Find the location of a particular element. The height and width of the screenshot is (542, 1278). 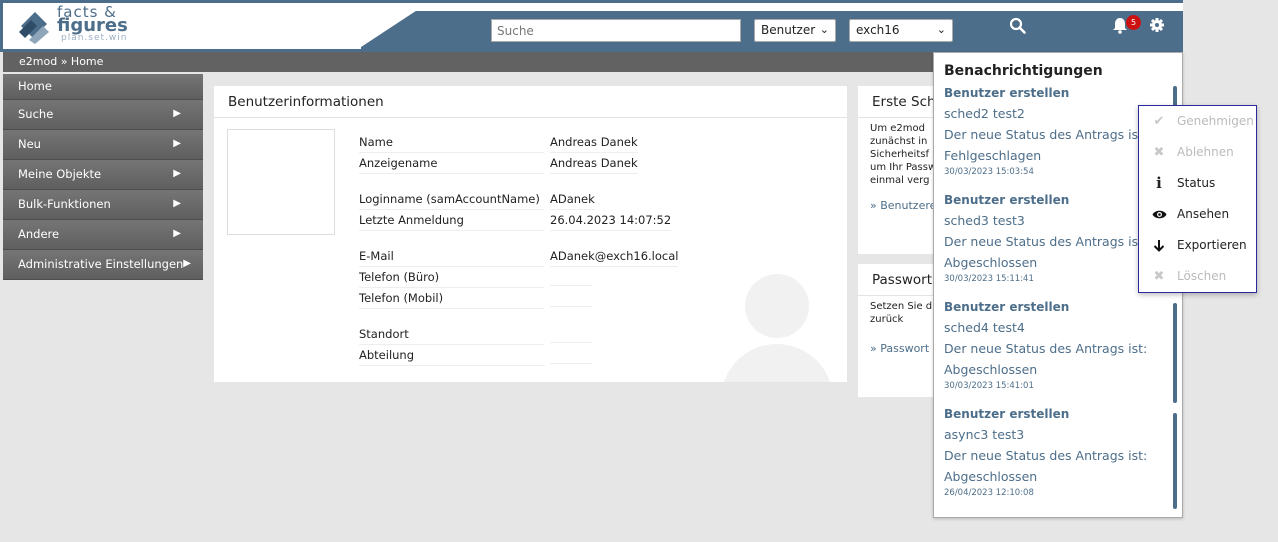

sidebar-item-label: Home is located at coordinates (35, 86).